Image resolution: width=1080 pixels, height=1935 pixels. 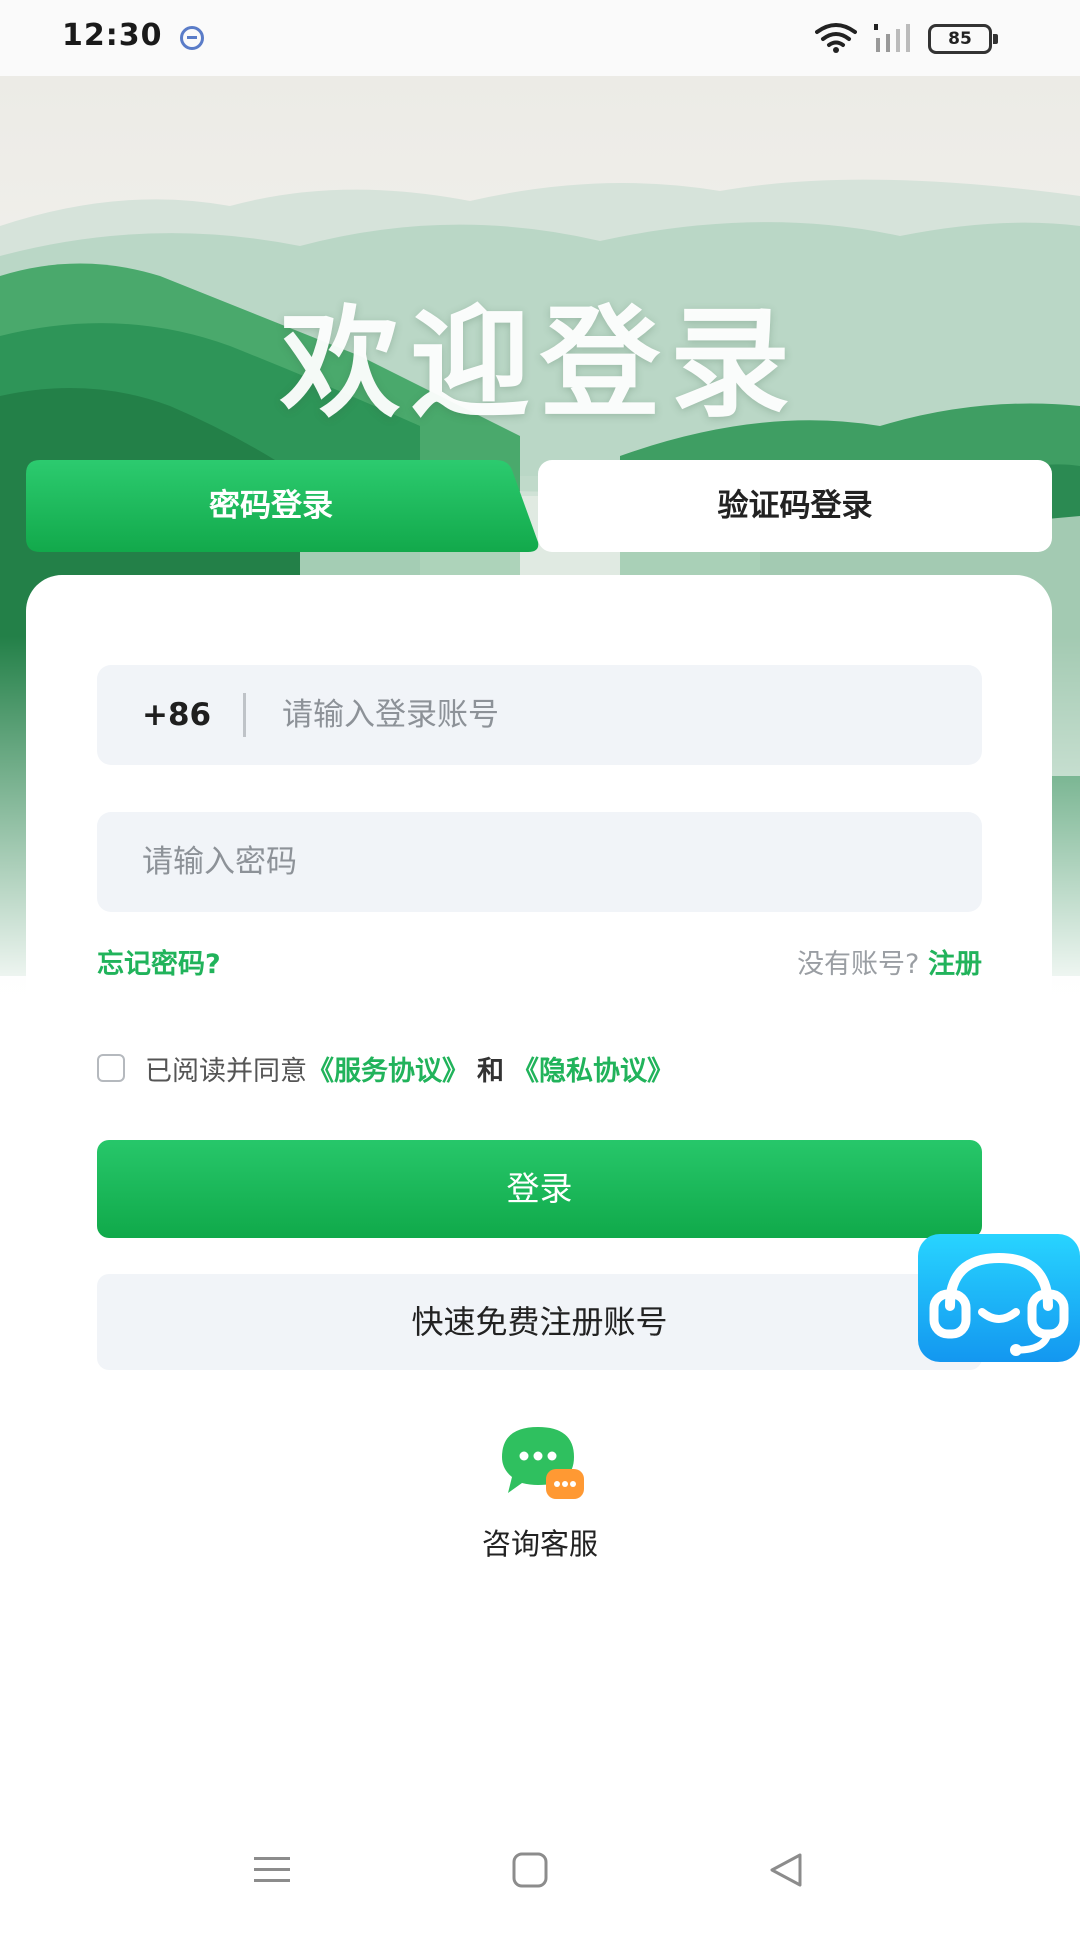 I want to click on home-icon, so click(x=530, y=1870).